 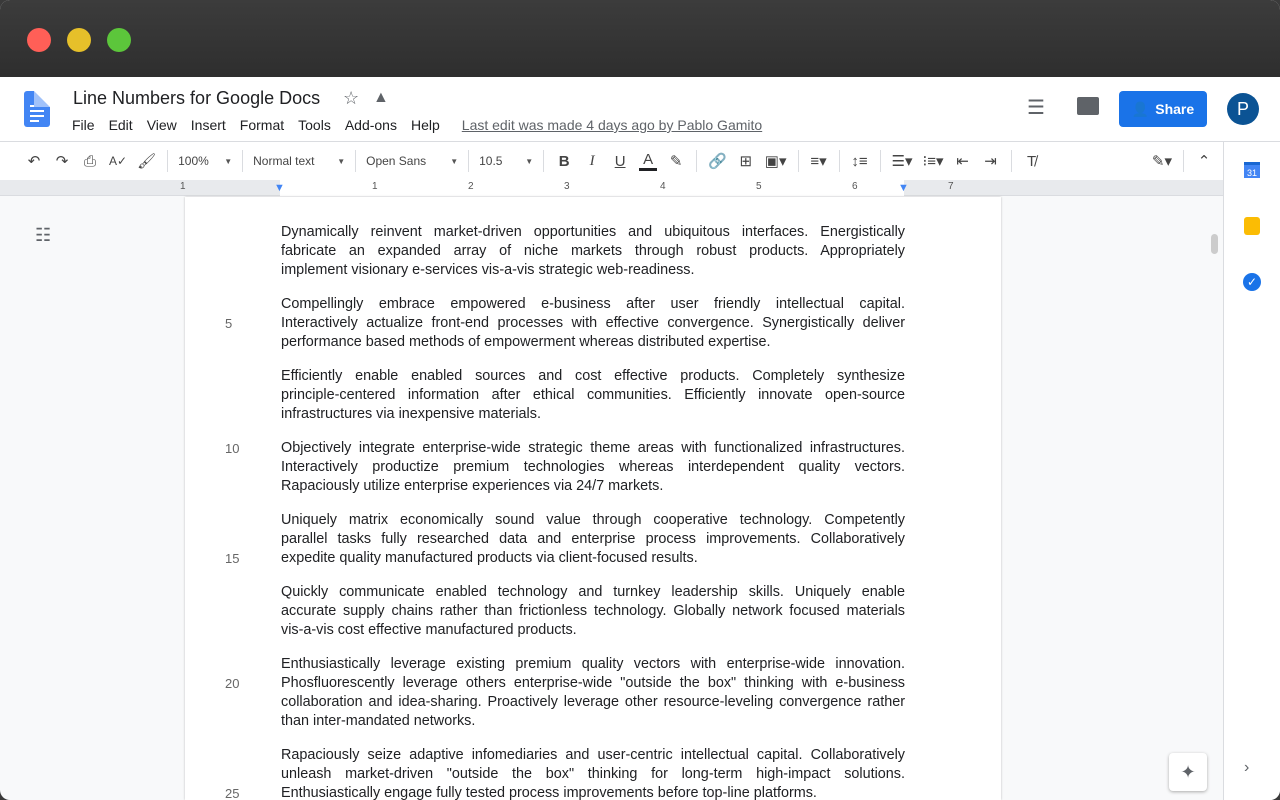 What do you see at coordinates (118, 161) in the screenshot?
I see `spellcheck-icon: A✓` at bounding box center [118, 161].